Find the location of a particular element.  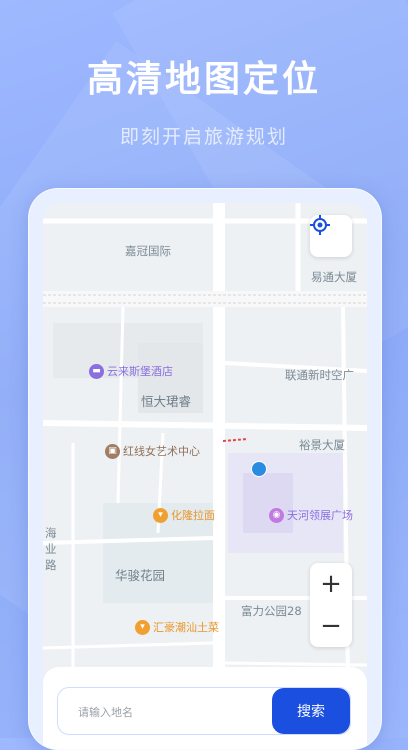

page-title: 高清地图定位 is located at coordinates (203, 79).